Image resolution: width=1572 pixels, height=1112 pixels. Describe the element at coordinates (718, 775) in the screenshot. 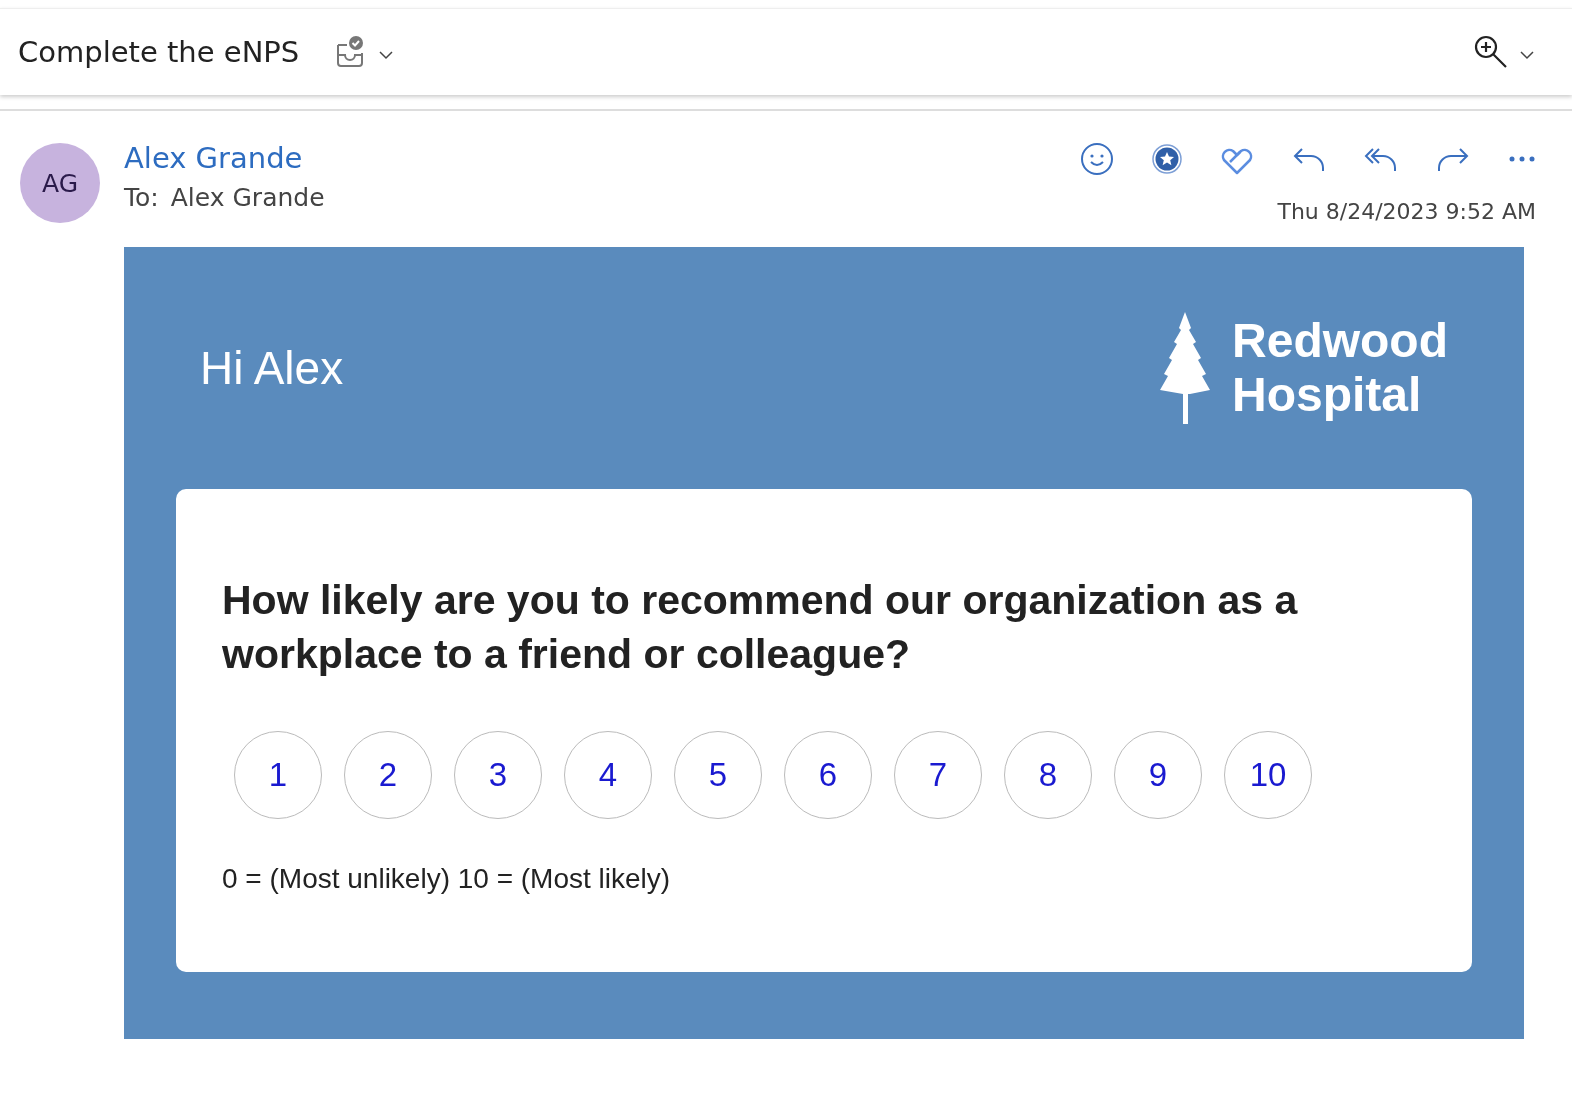

I see `score-option: 5` at that location.